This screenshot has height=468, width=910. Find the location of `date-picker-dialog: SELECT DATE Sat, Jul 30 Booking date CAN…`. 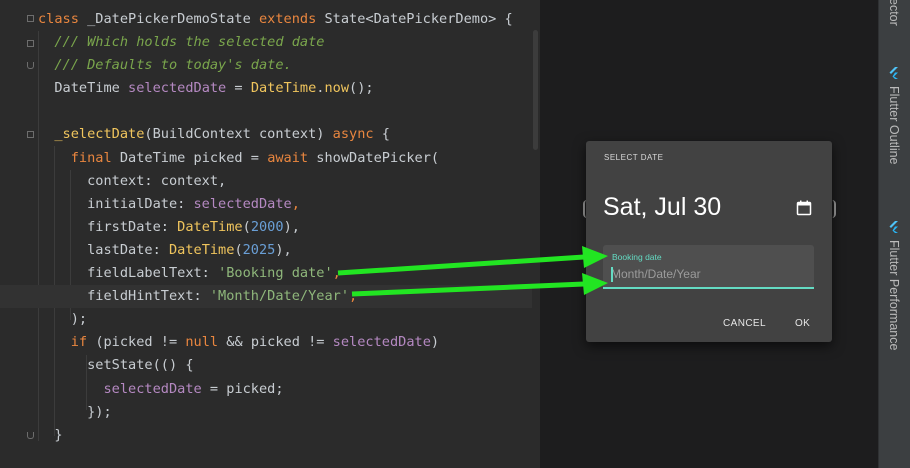

date-picker-dialog: SELECT DATE Sat, Jul 30 Booking date CAN… is located at coordinates (709, 241).